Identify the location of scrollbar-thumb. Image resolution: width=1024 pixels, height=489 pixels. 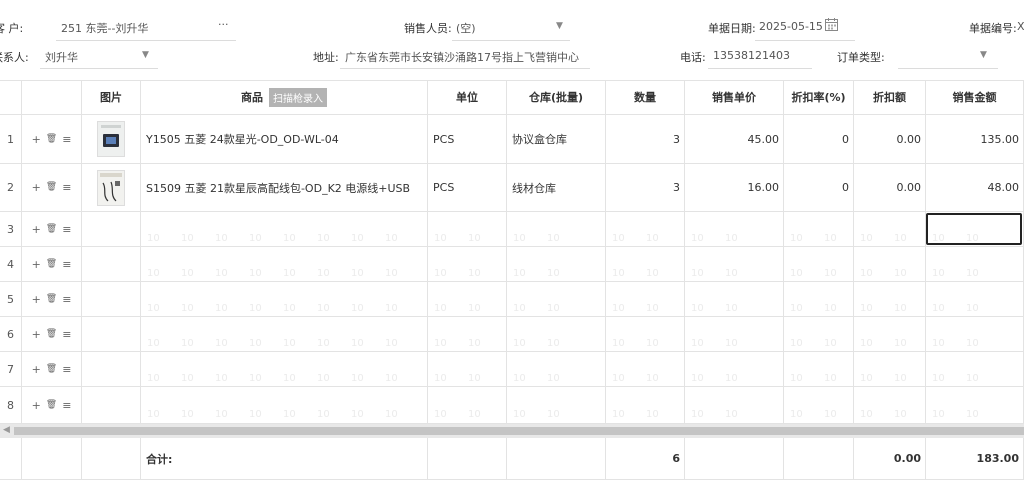
(519, 431).